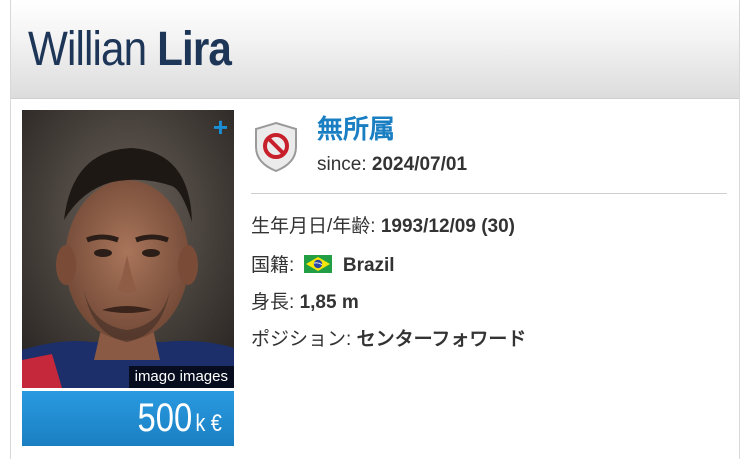 The image size is (750, 459). I want to click on player-last-name: Lira, so click(194, 49).